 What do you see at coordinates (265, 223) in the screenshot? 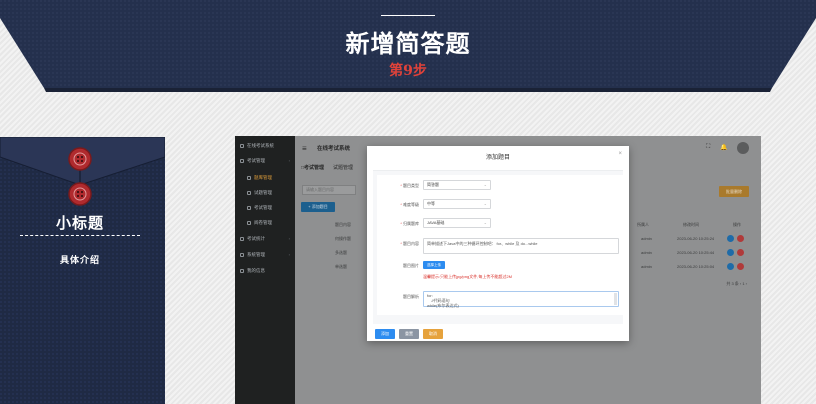
I see `sidebar-item-grading: 阅卷管理` at bounding box center [265, 223].